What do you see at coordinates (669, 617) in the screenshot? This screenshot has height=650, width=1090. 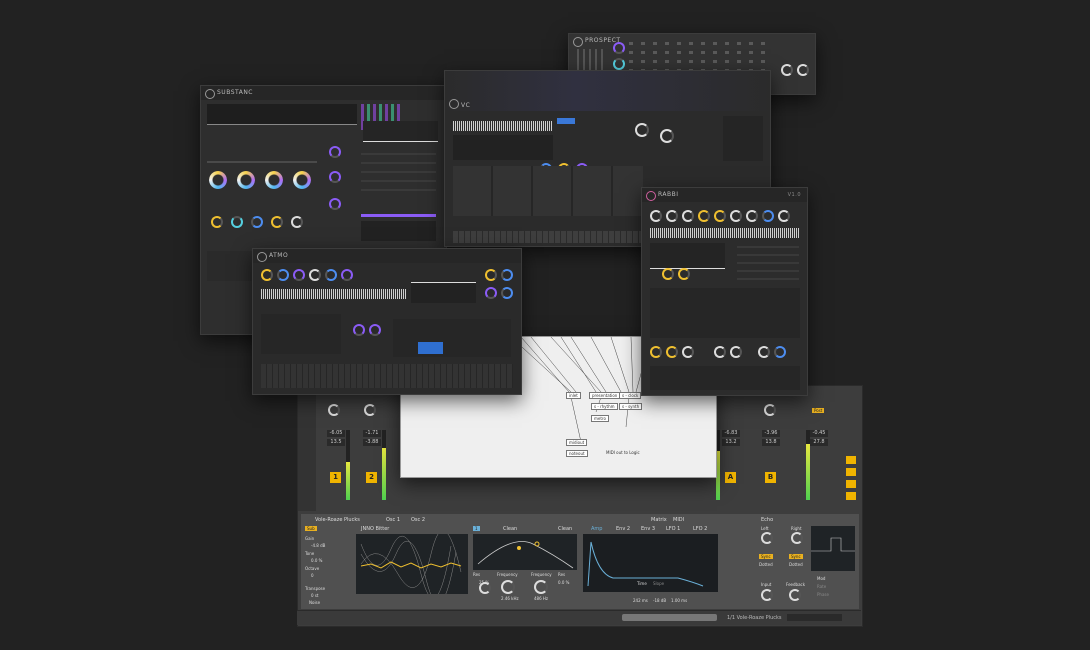 I see `scrollbar` at bounding box center [669, 617].